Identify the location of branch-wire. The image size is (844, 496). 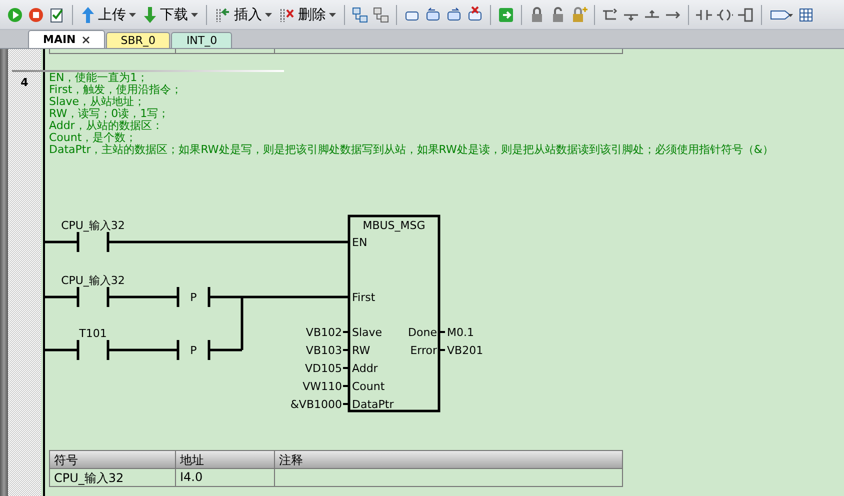
(242, 323).